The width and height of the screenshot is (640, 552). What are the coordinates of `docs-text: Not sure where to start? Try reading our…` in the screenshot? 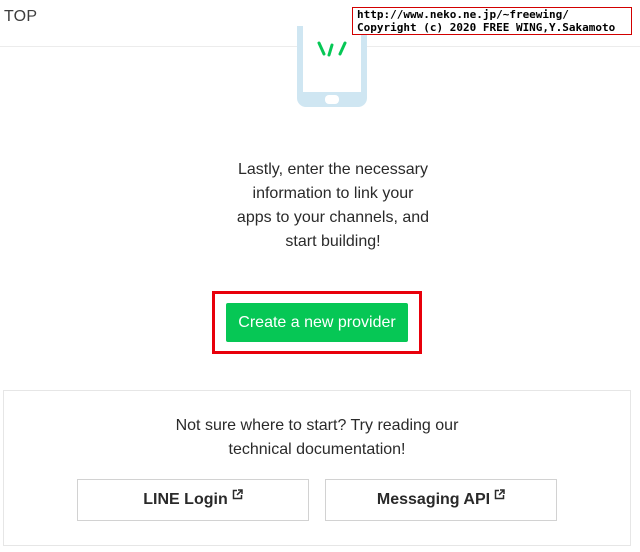 It's located at (317, 438).